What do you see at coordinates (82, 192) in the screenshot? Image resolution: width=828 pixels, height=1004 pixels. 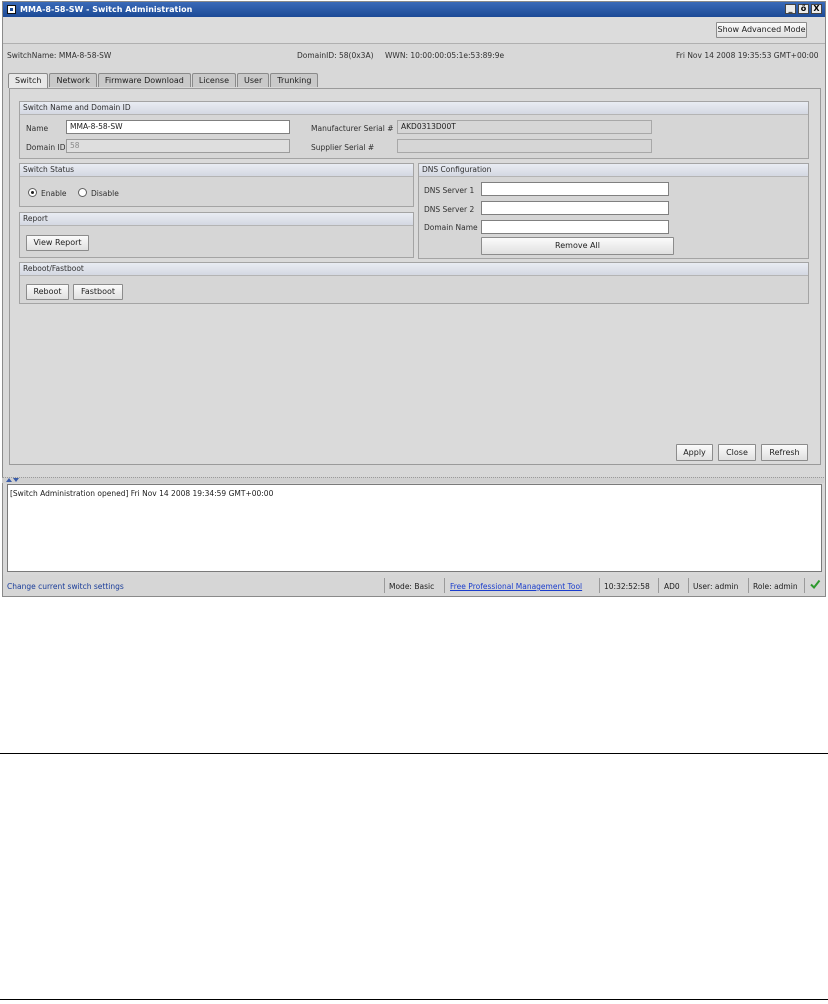 I see `disable-radio` at bounding box center [82, 192].